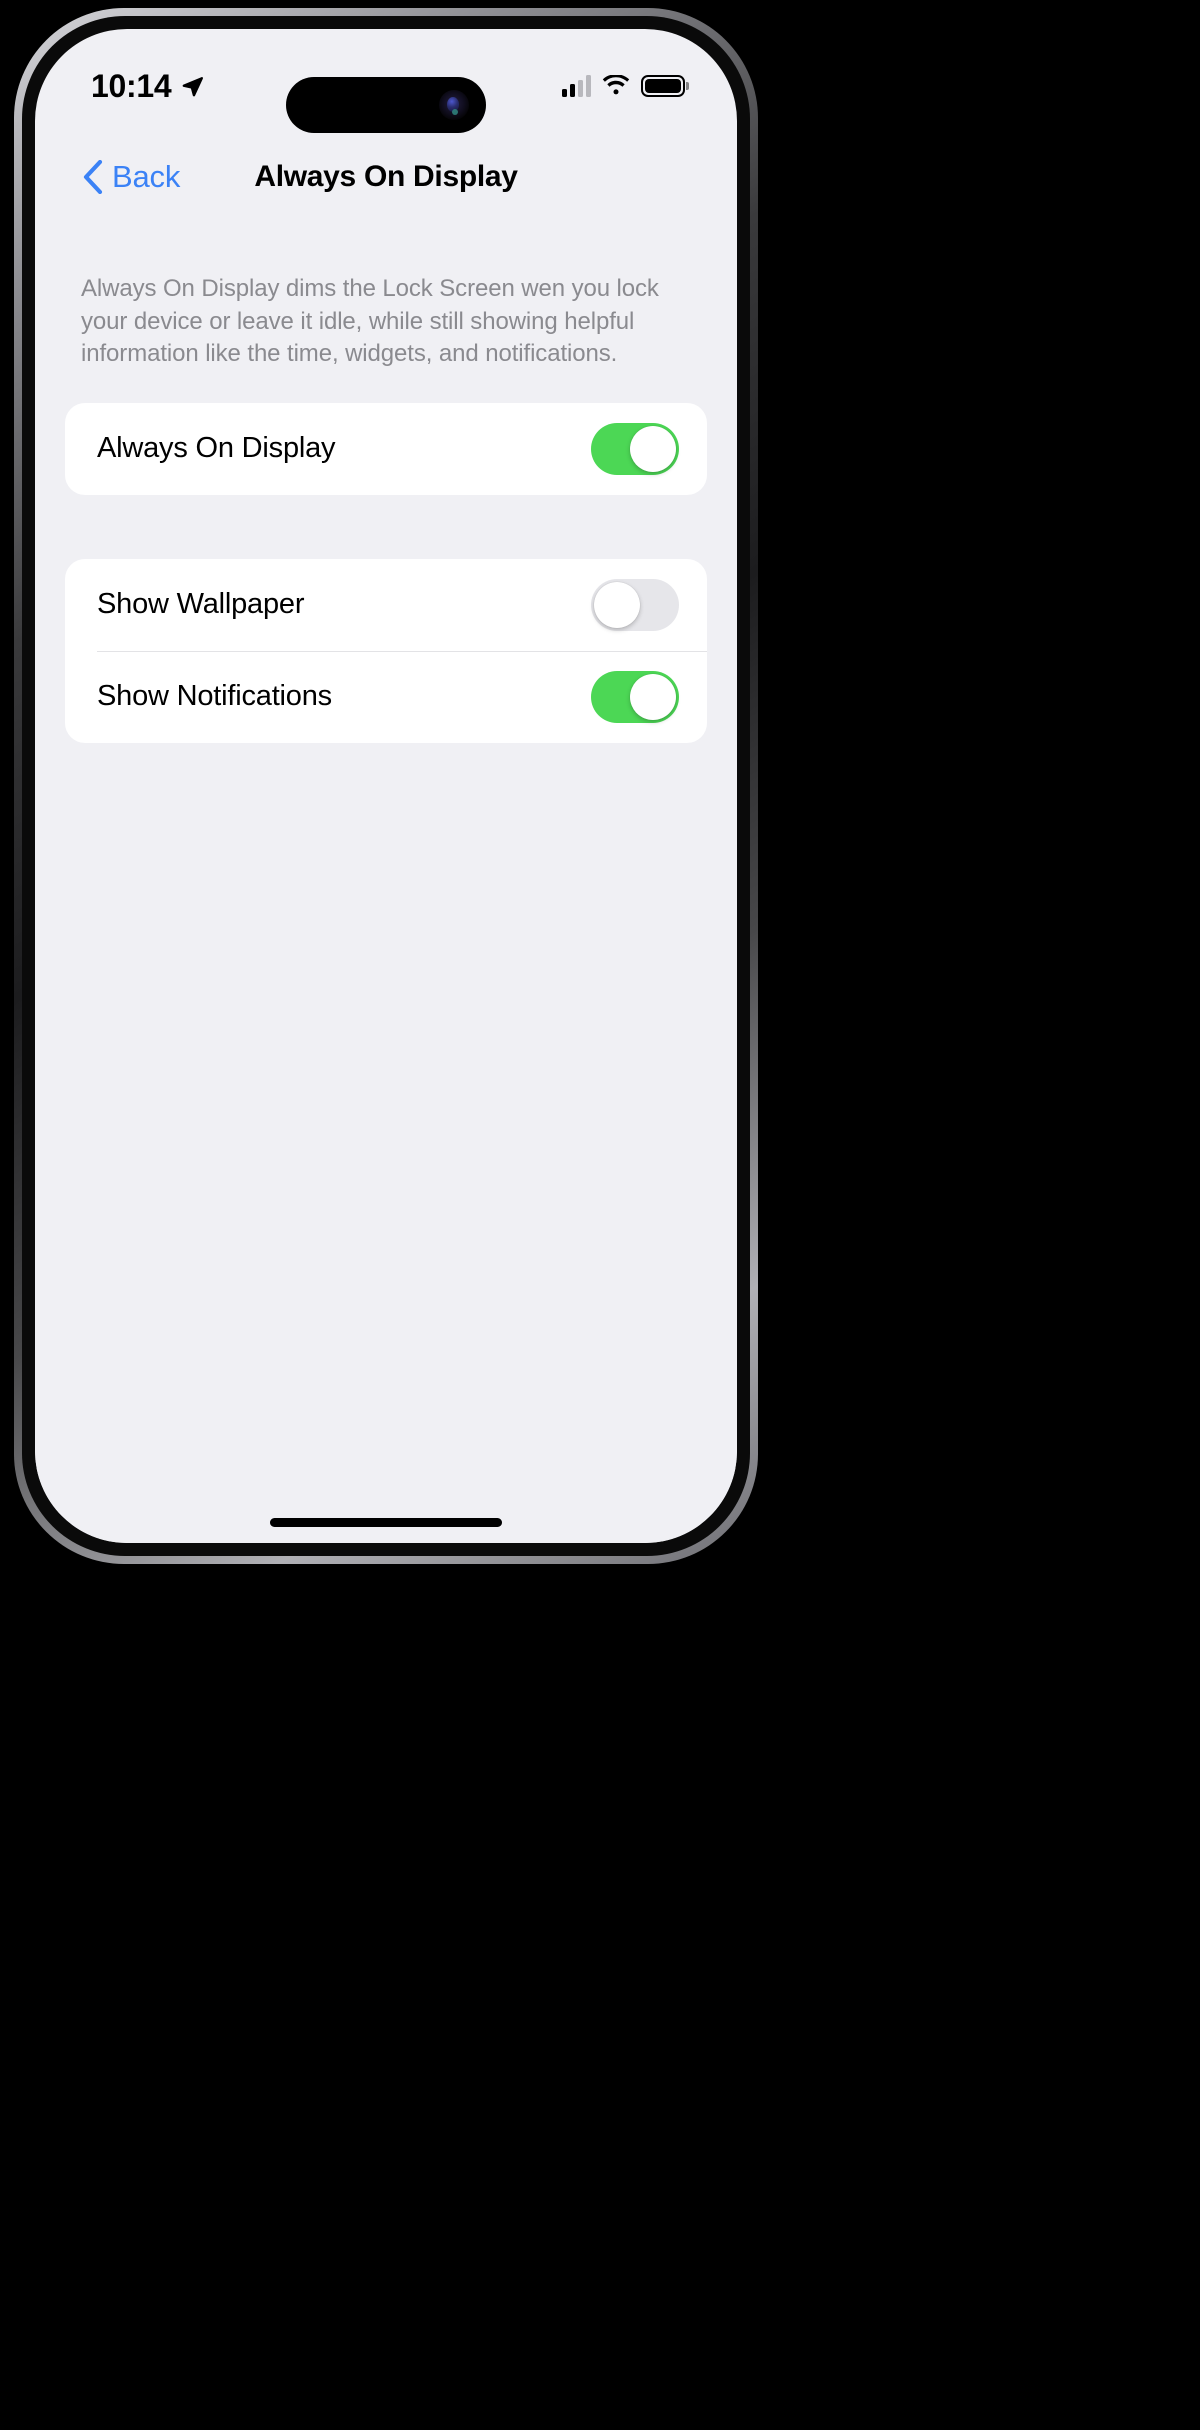  Describe the element at coordinates (576, 86) in the screenshot. I see `cellular-signal-icon` at that location.